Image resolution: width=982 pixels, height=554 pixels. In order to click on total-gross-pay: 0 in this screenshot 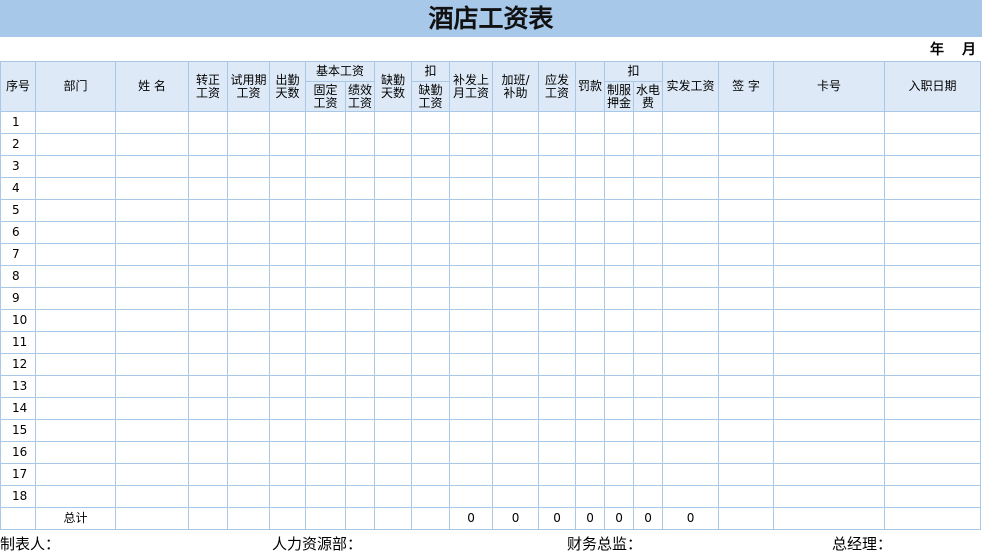, I will do `click(557, 518)`.